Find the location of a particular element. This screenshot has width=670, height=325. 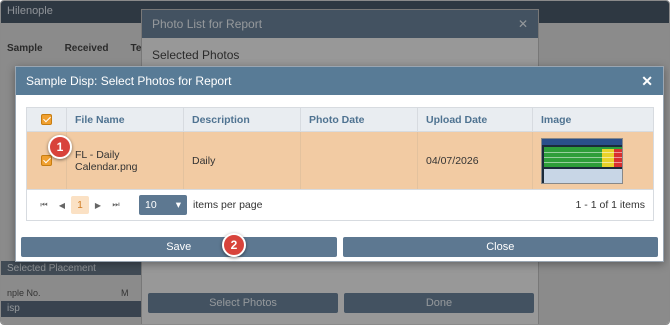

save-button: Save is located at coordinates (179, 247).